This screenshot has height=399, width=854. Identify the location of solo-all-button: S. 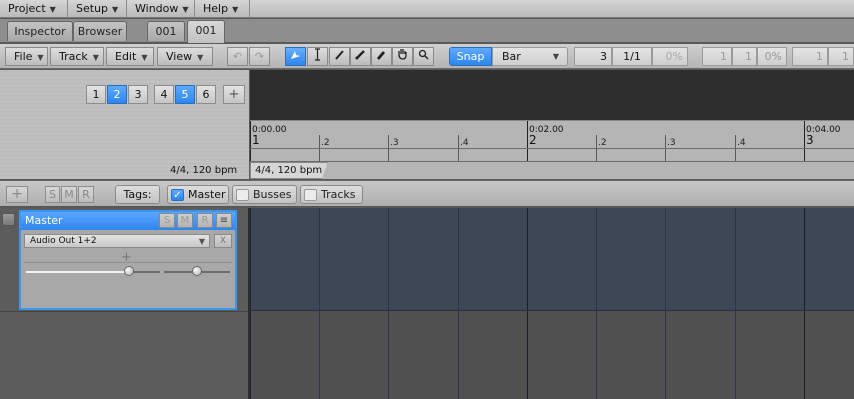
(52, 194).